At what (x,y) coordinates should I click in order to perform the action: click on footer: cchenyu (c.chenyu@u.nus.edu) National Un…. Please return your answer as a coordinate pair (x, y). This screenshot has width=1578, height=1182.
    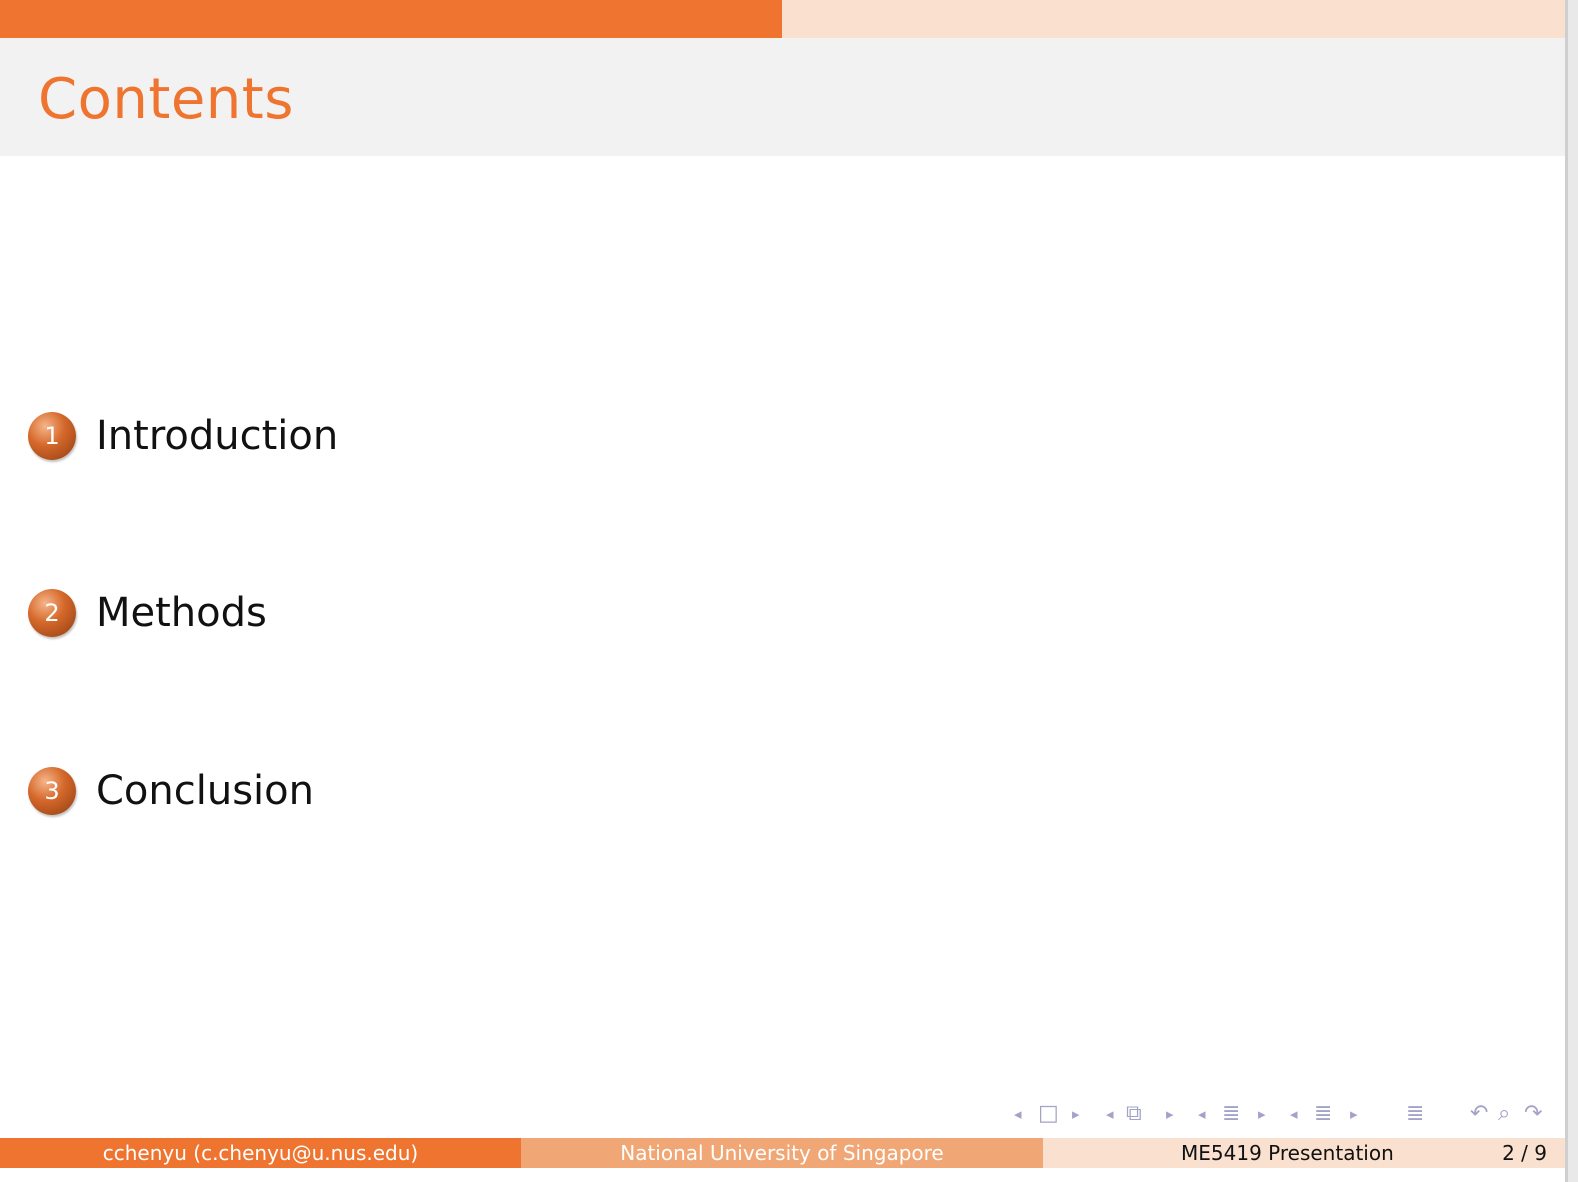
    Looking at the image, I should click on (782, 1153).